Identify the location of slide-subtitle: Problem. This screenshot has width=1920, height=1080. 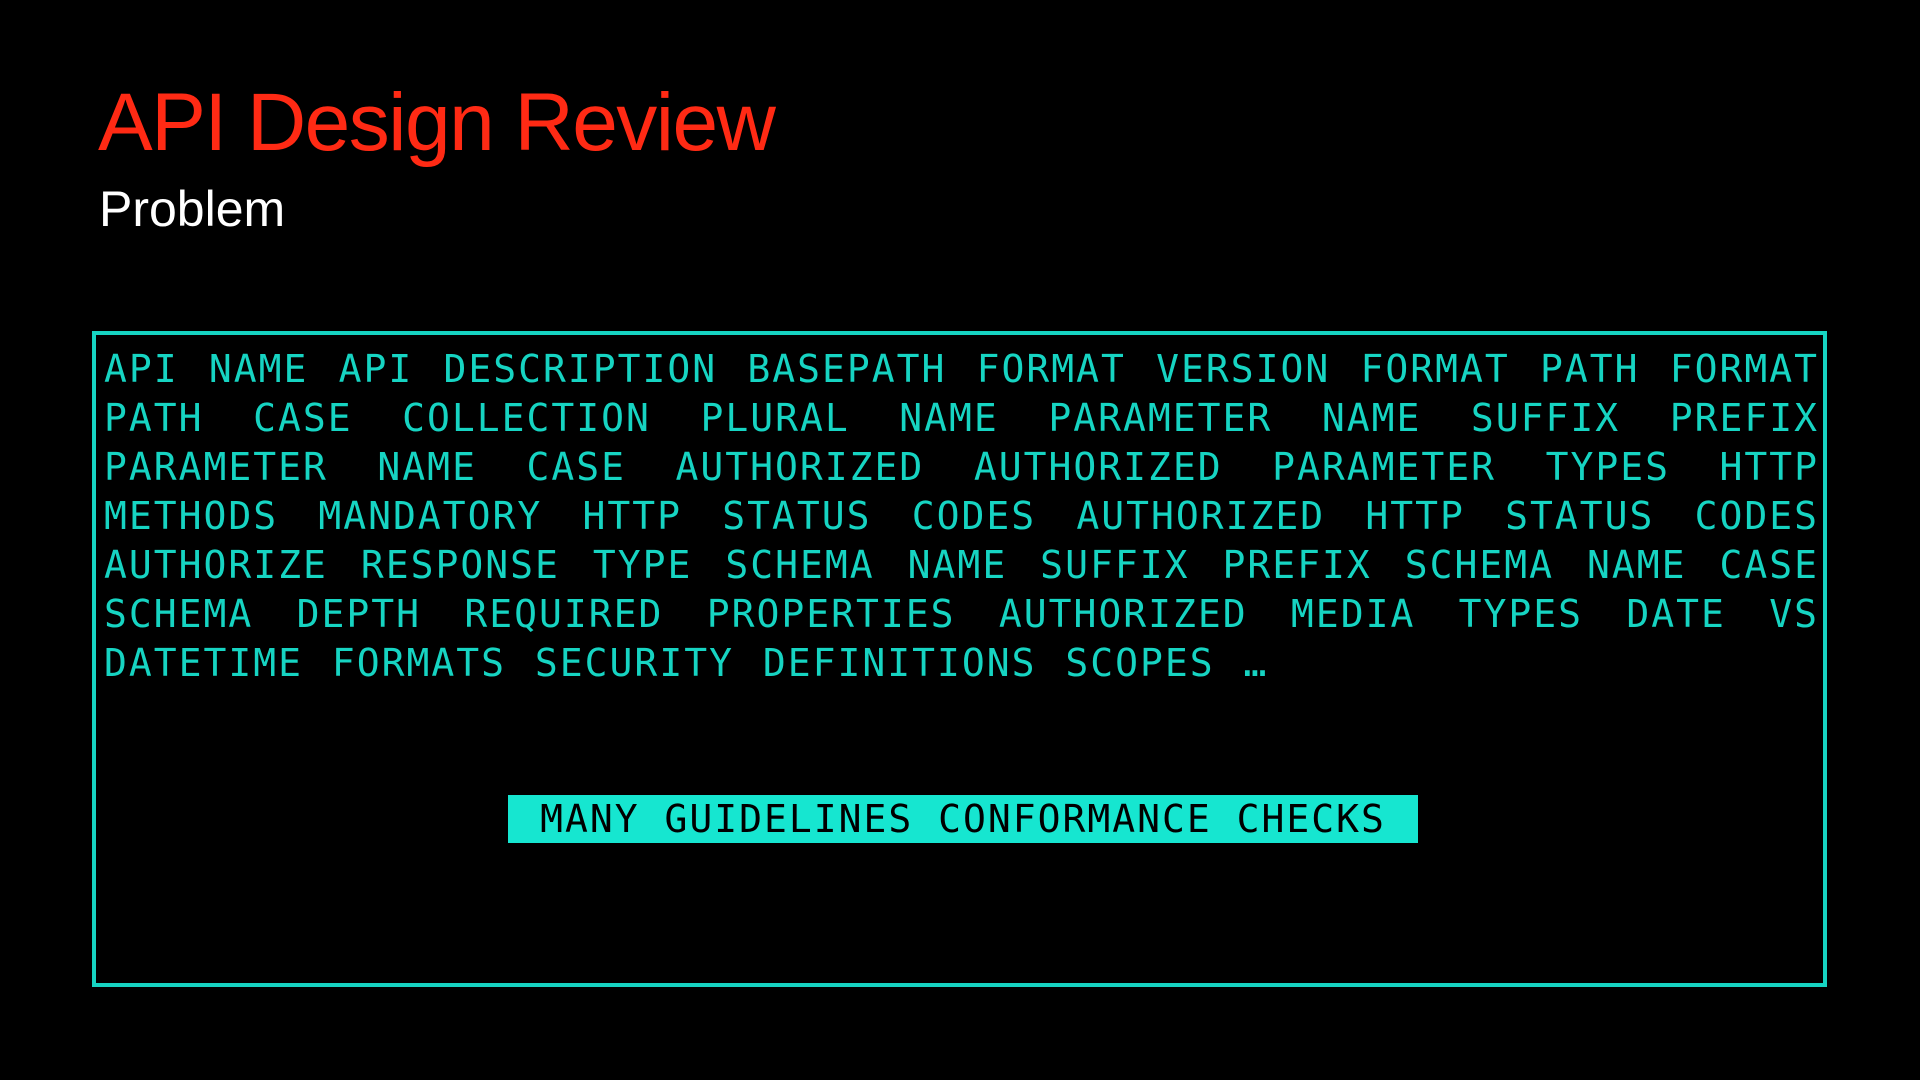
(192, 209).